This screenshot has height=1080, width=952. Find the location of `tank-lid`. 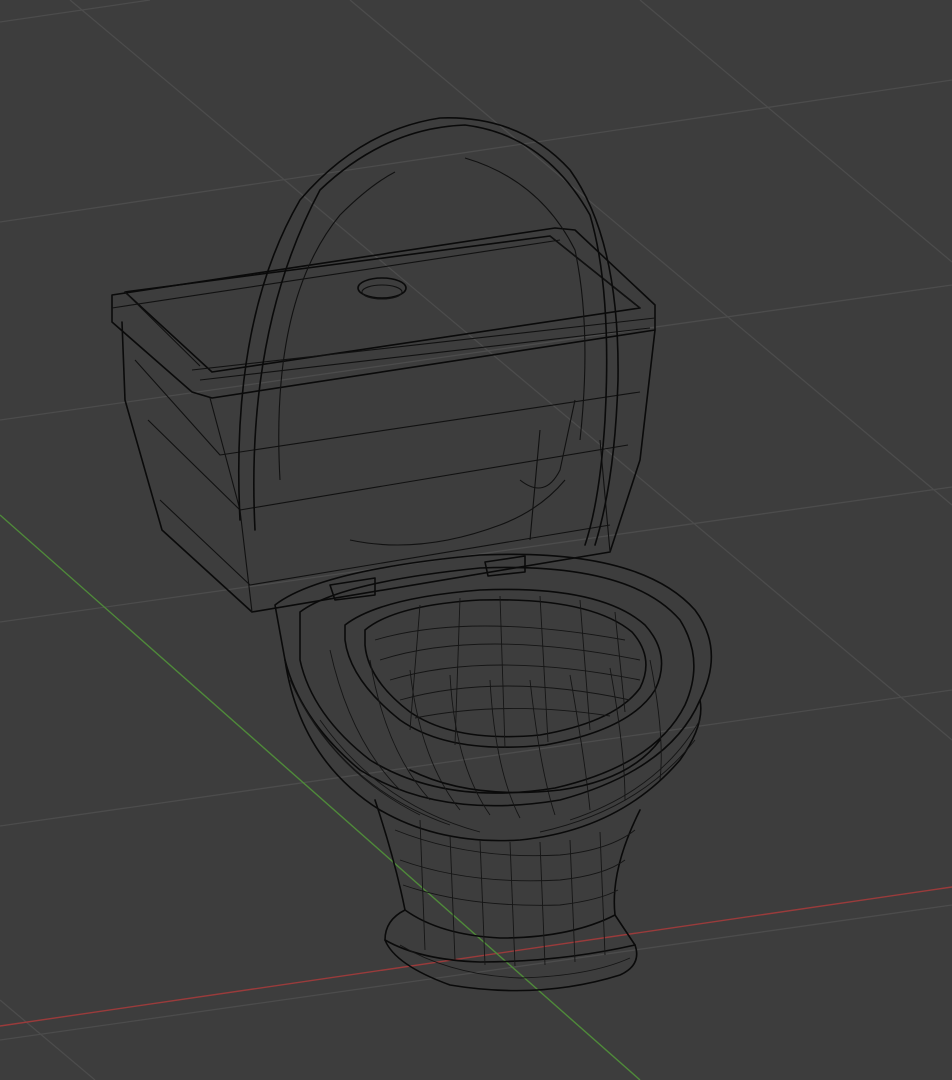

tank-lid is located at coordinates (383, 313).